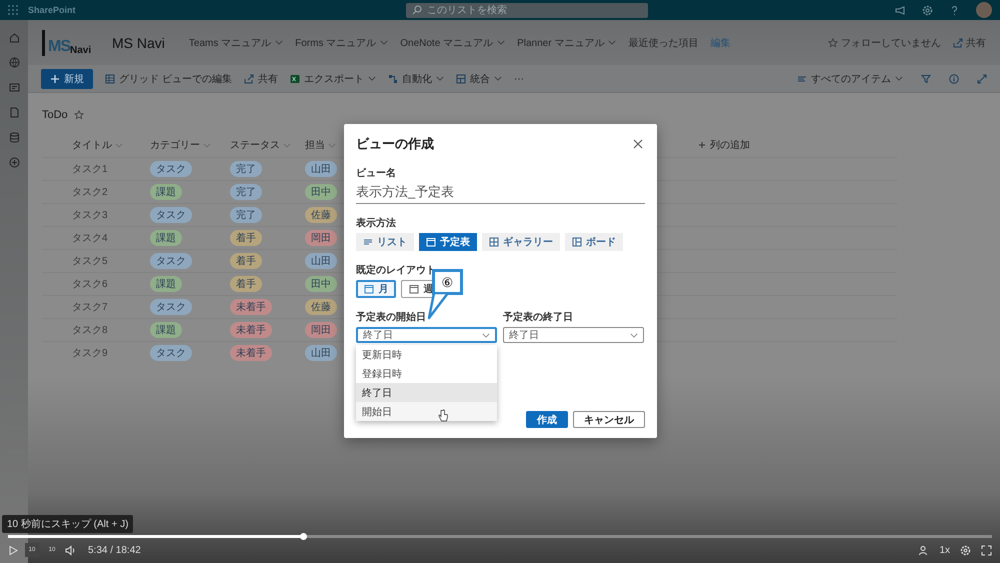 The height and width of the screenshot is (563, 1000). Describe the element at coordinates (90, 192) in the screenshot. I see `table-cell-text: タスク2` at that location.